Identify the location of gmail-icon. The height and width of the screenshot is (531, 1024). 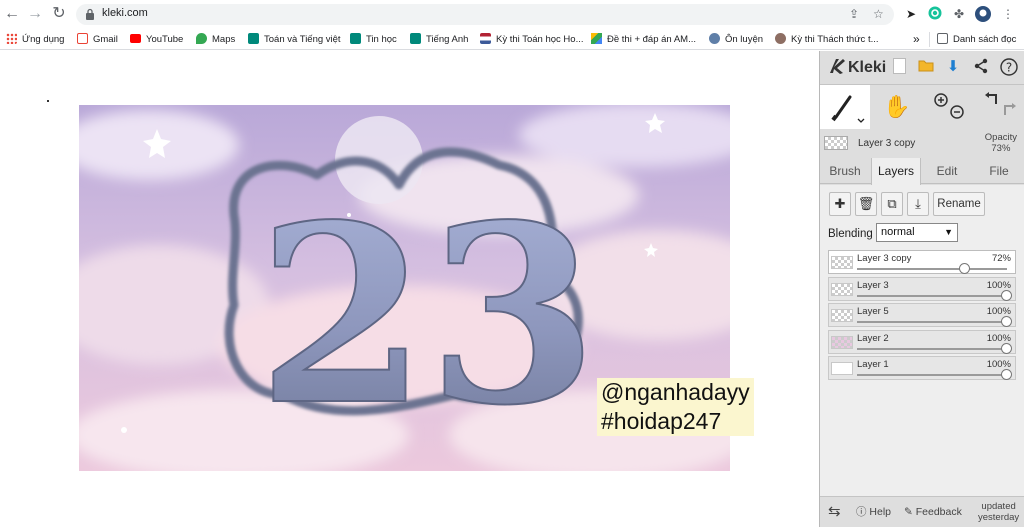
(82, 38).